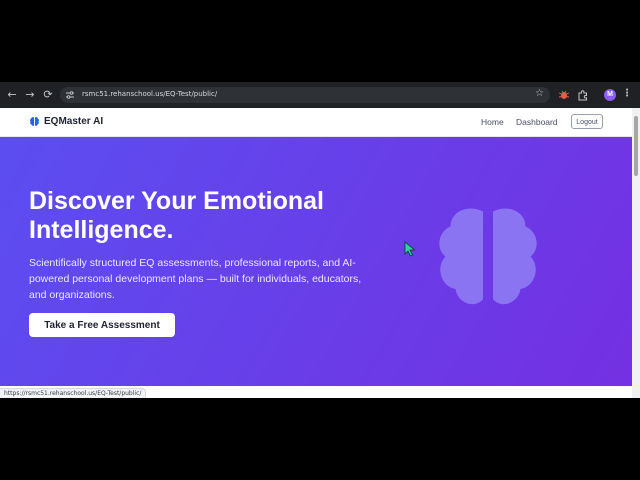  Describe the element at coordinates (74, 121) in the screenshot. I see `brand-name: EQMaster AI` at that location.